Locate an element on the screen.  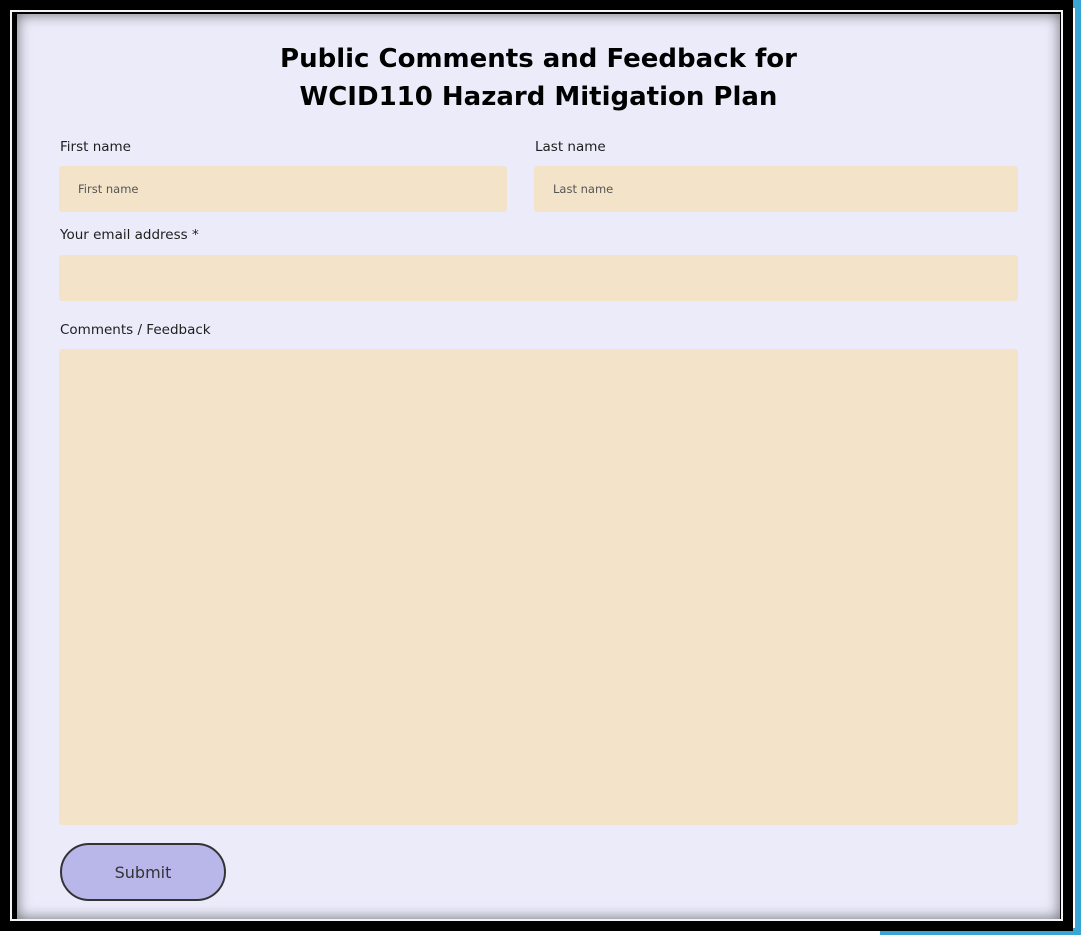
form-title-line2: WCID110 Hazard Mitigation Plan is located at coordinates (538, 97).